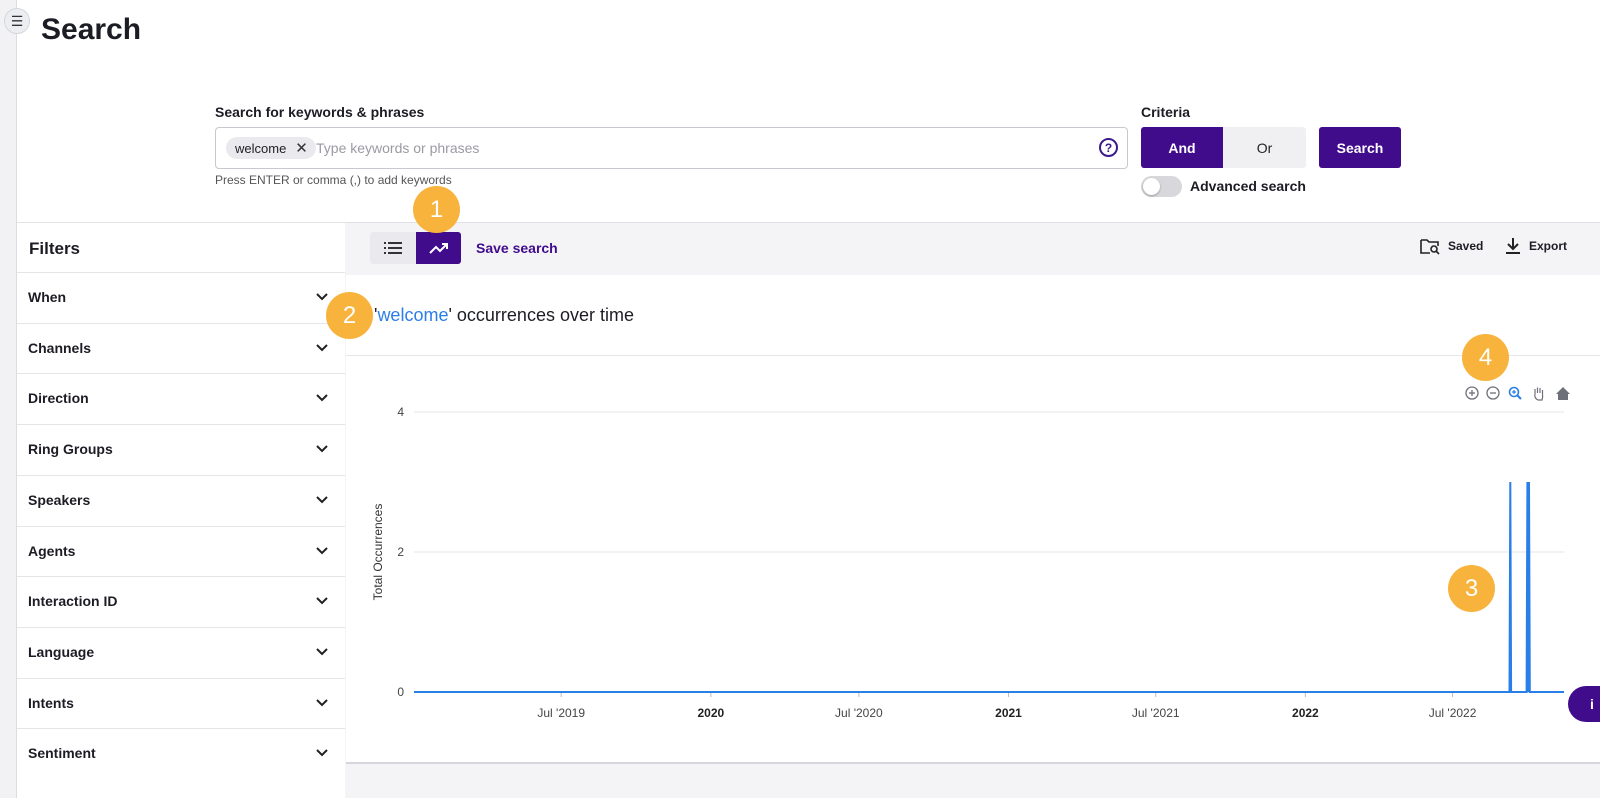 Image resolution: width=1600 pixels, height=798 pixels. Describe the element at coordinates (52, 550) in the screenshot. I see `filter-label: Agents` at that location.